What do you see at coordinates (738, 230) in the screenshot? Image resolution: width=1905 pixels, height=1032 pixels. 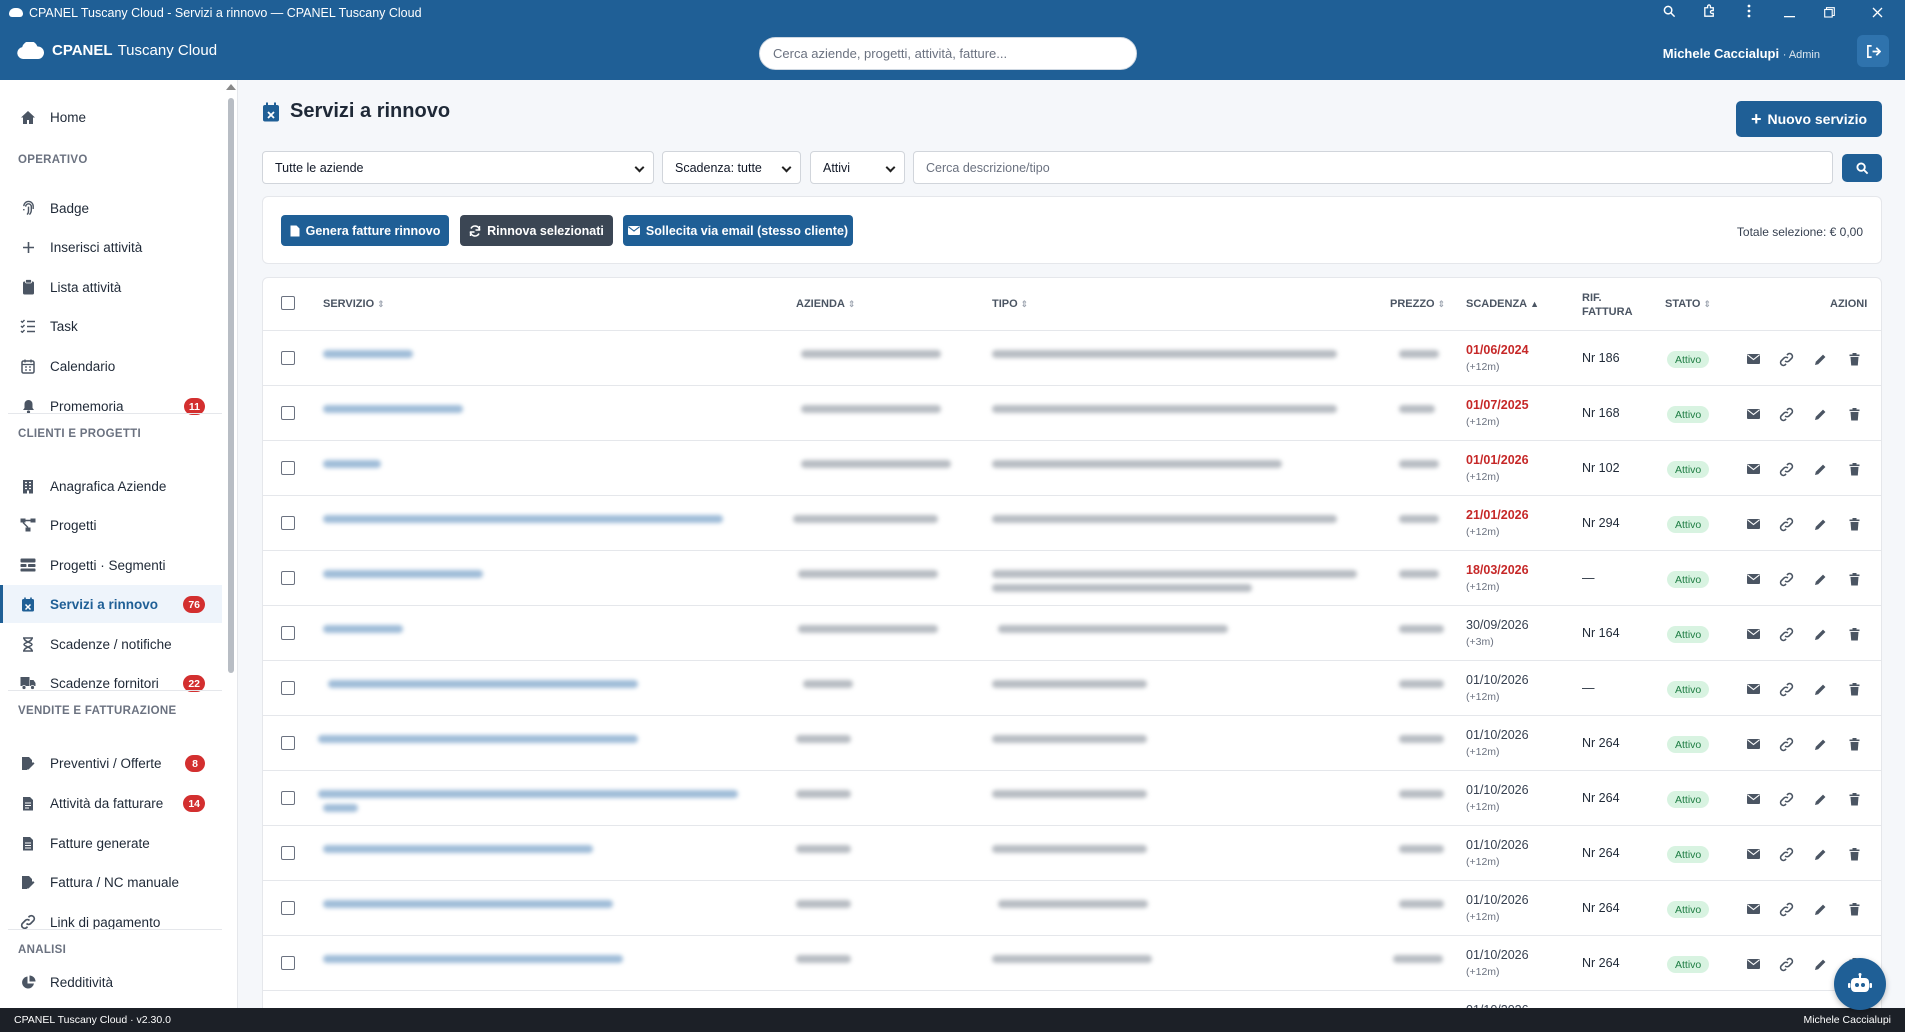 I see `sollecita-email-button: Sollecita via email (stesso cliente)` at bounding box center [738, 230].